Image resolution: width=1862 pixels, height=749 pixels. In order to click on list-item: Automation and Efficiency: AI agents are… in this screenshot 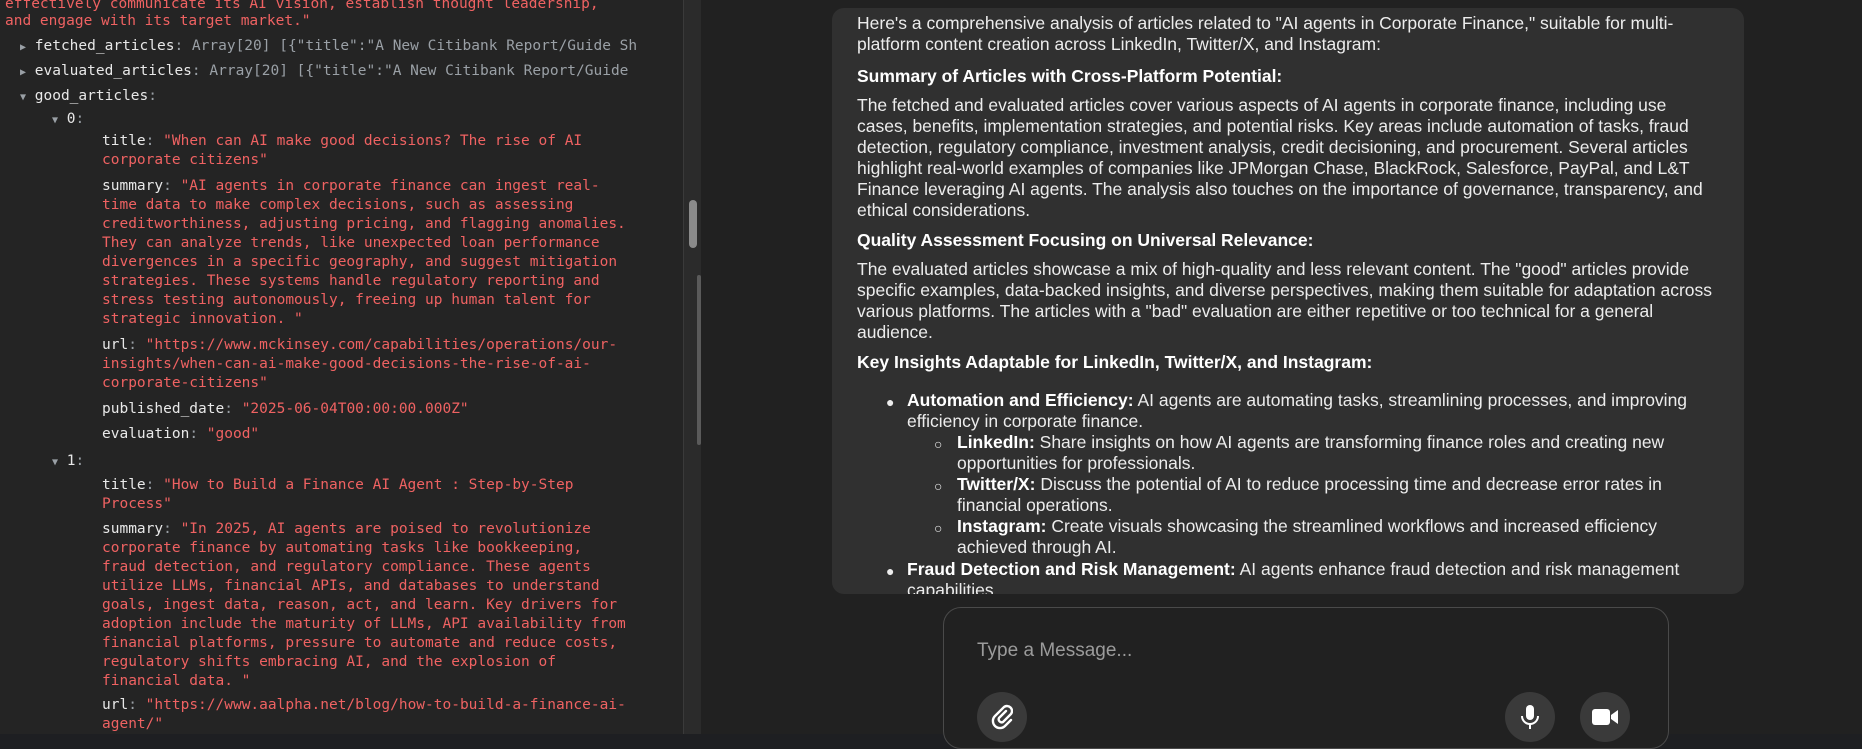, I will do `click(1297, 410)`.